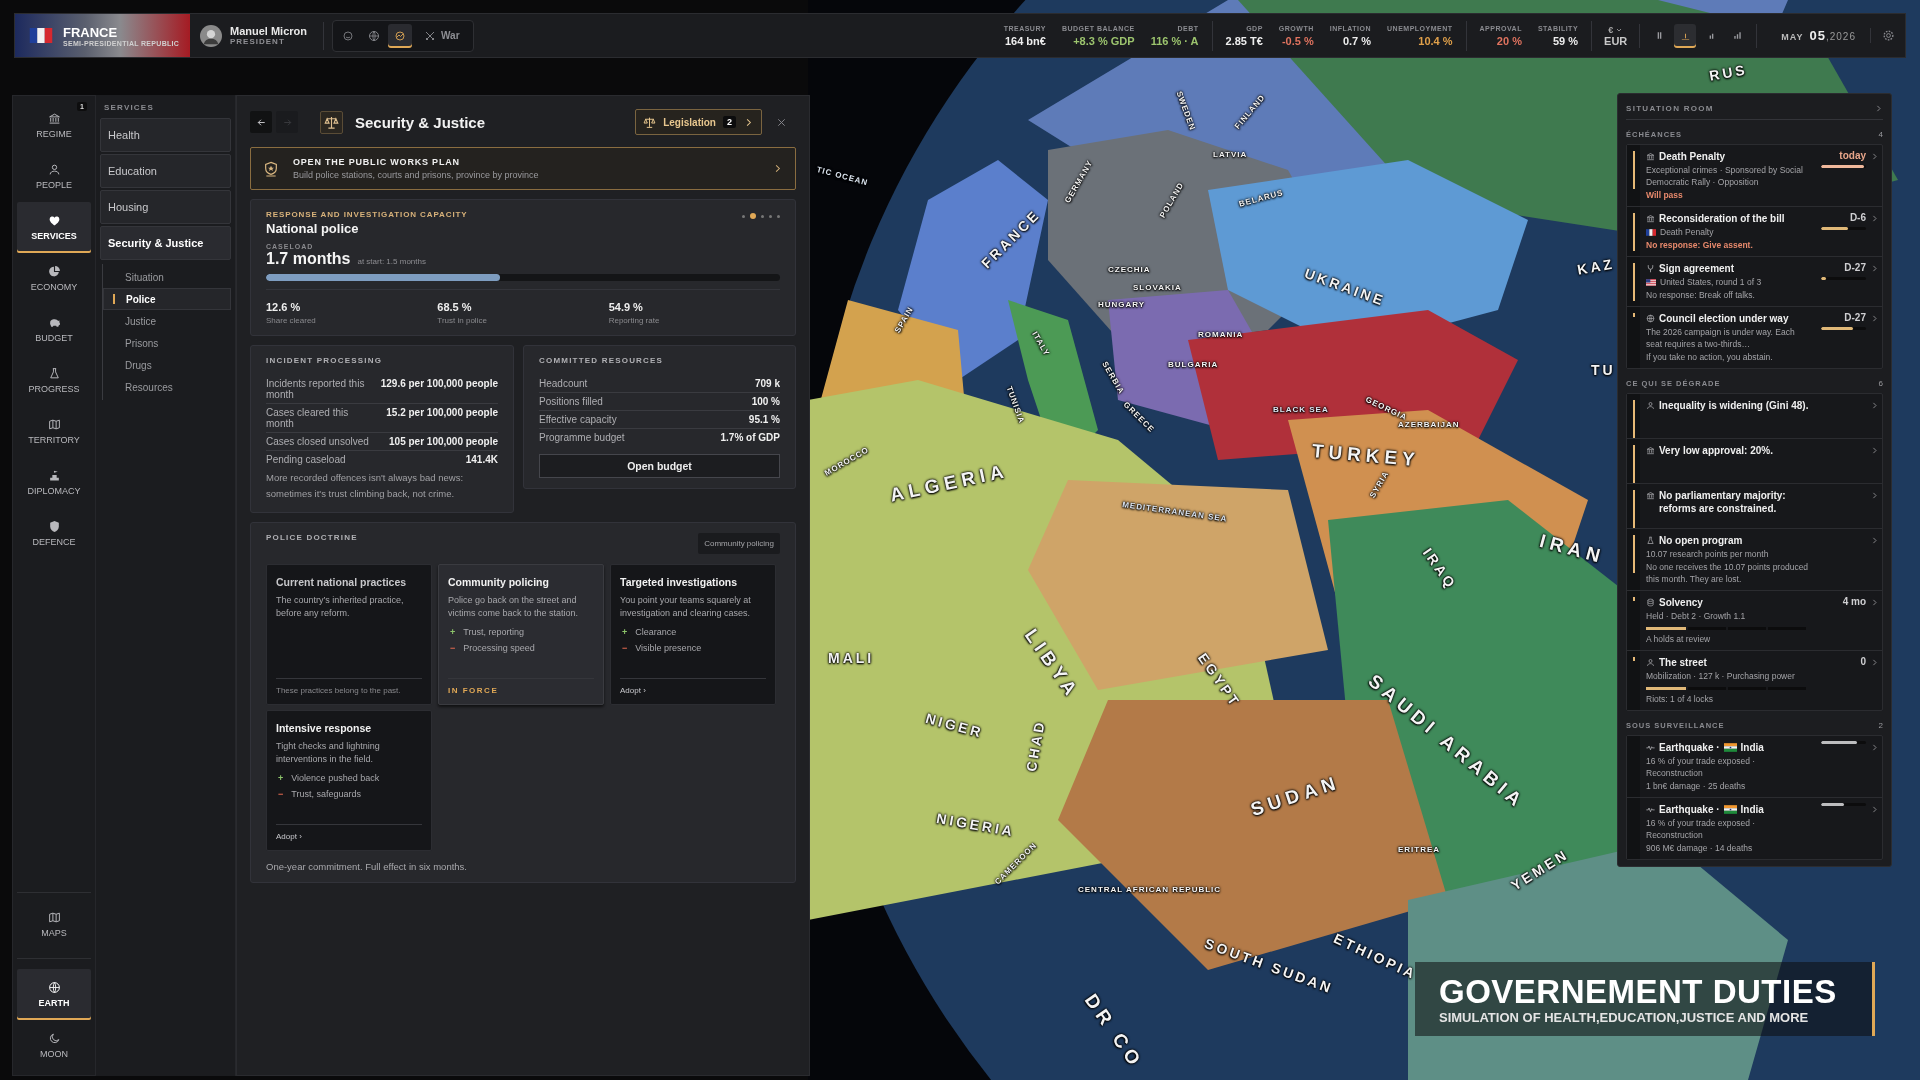  What do you see at coordinates (54, 329) in the screenshot?
I see `nav-item: BUDGET` at bounding box center [54, 329].